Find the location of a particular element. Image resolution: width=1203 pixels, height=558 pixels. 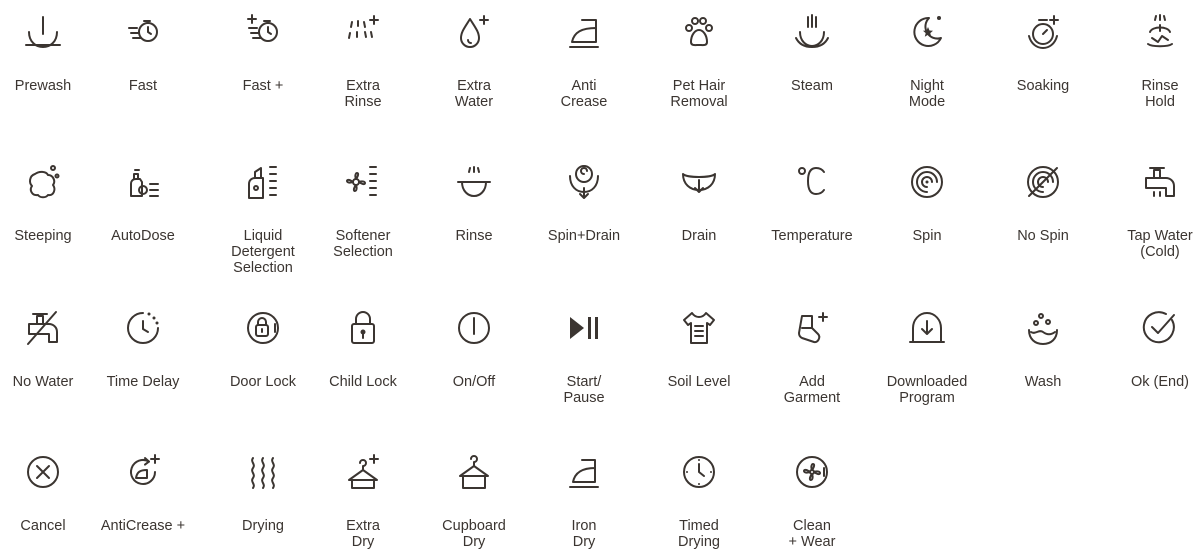

clean-wear-icon is located at coordinates (812, 472).